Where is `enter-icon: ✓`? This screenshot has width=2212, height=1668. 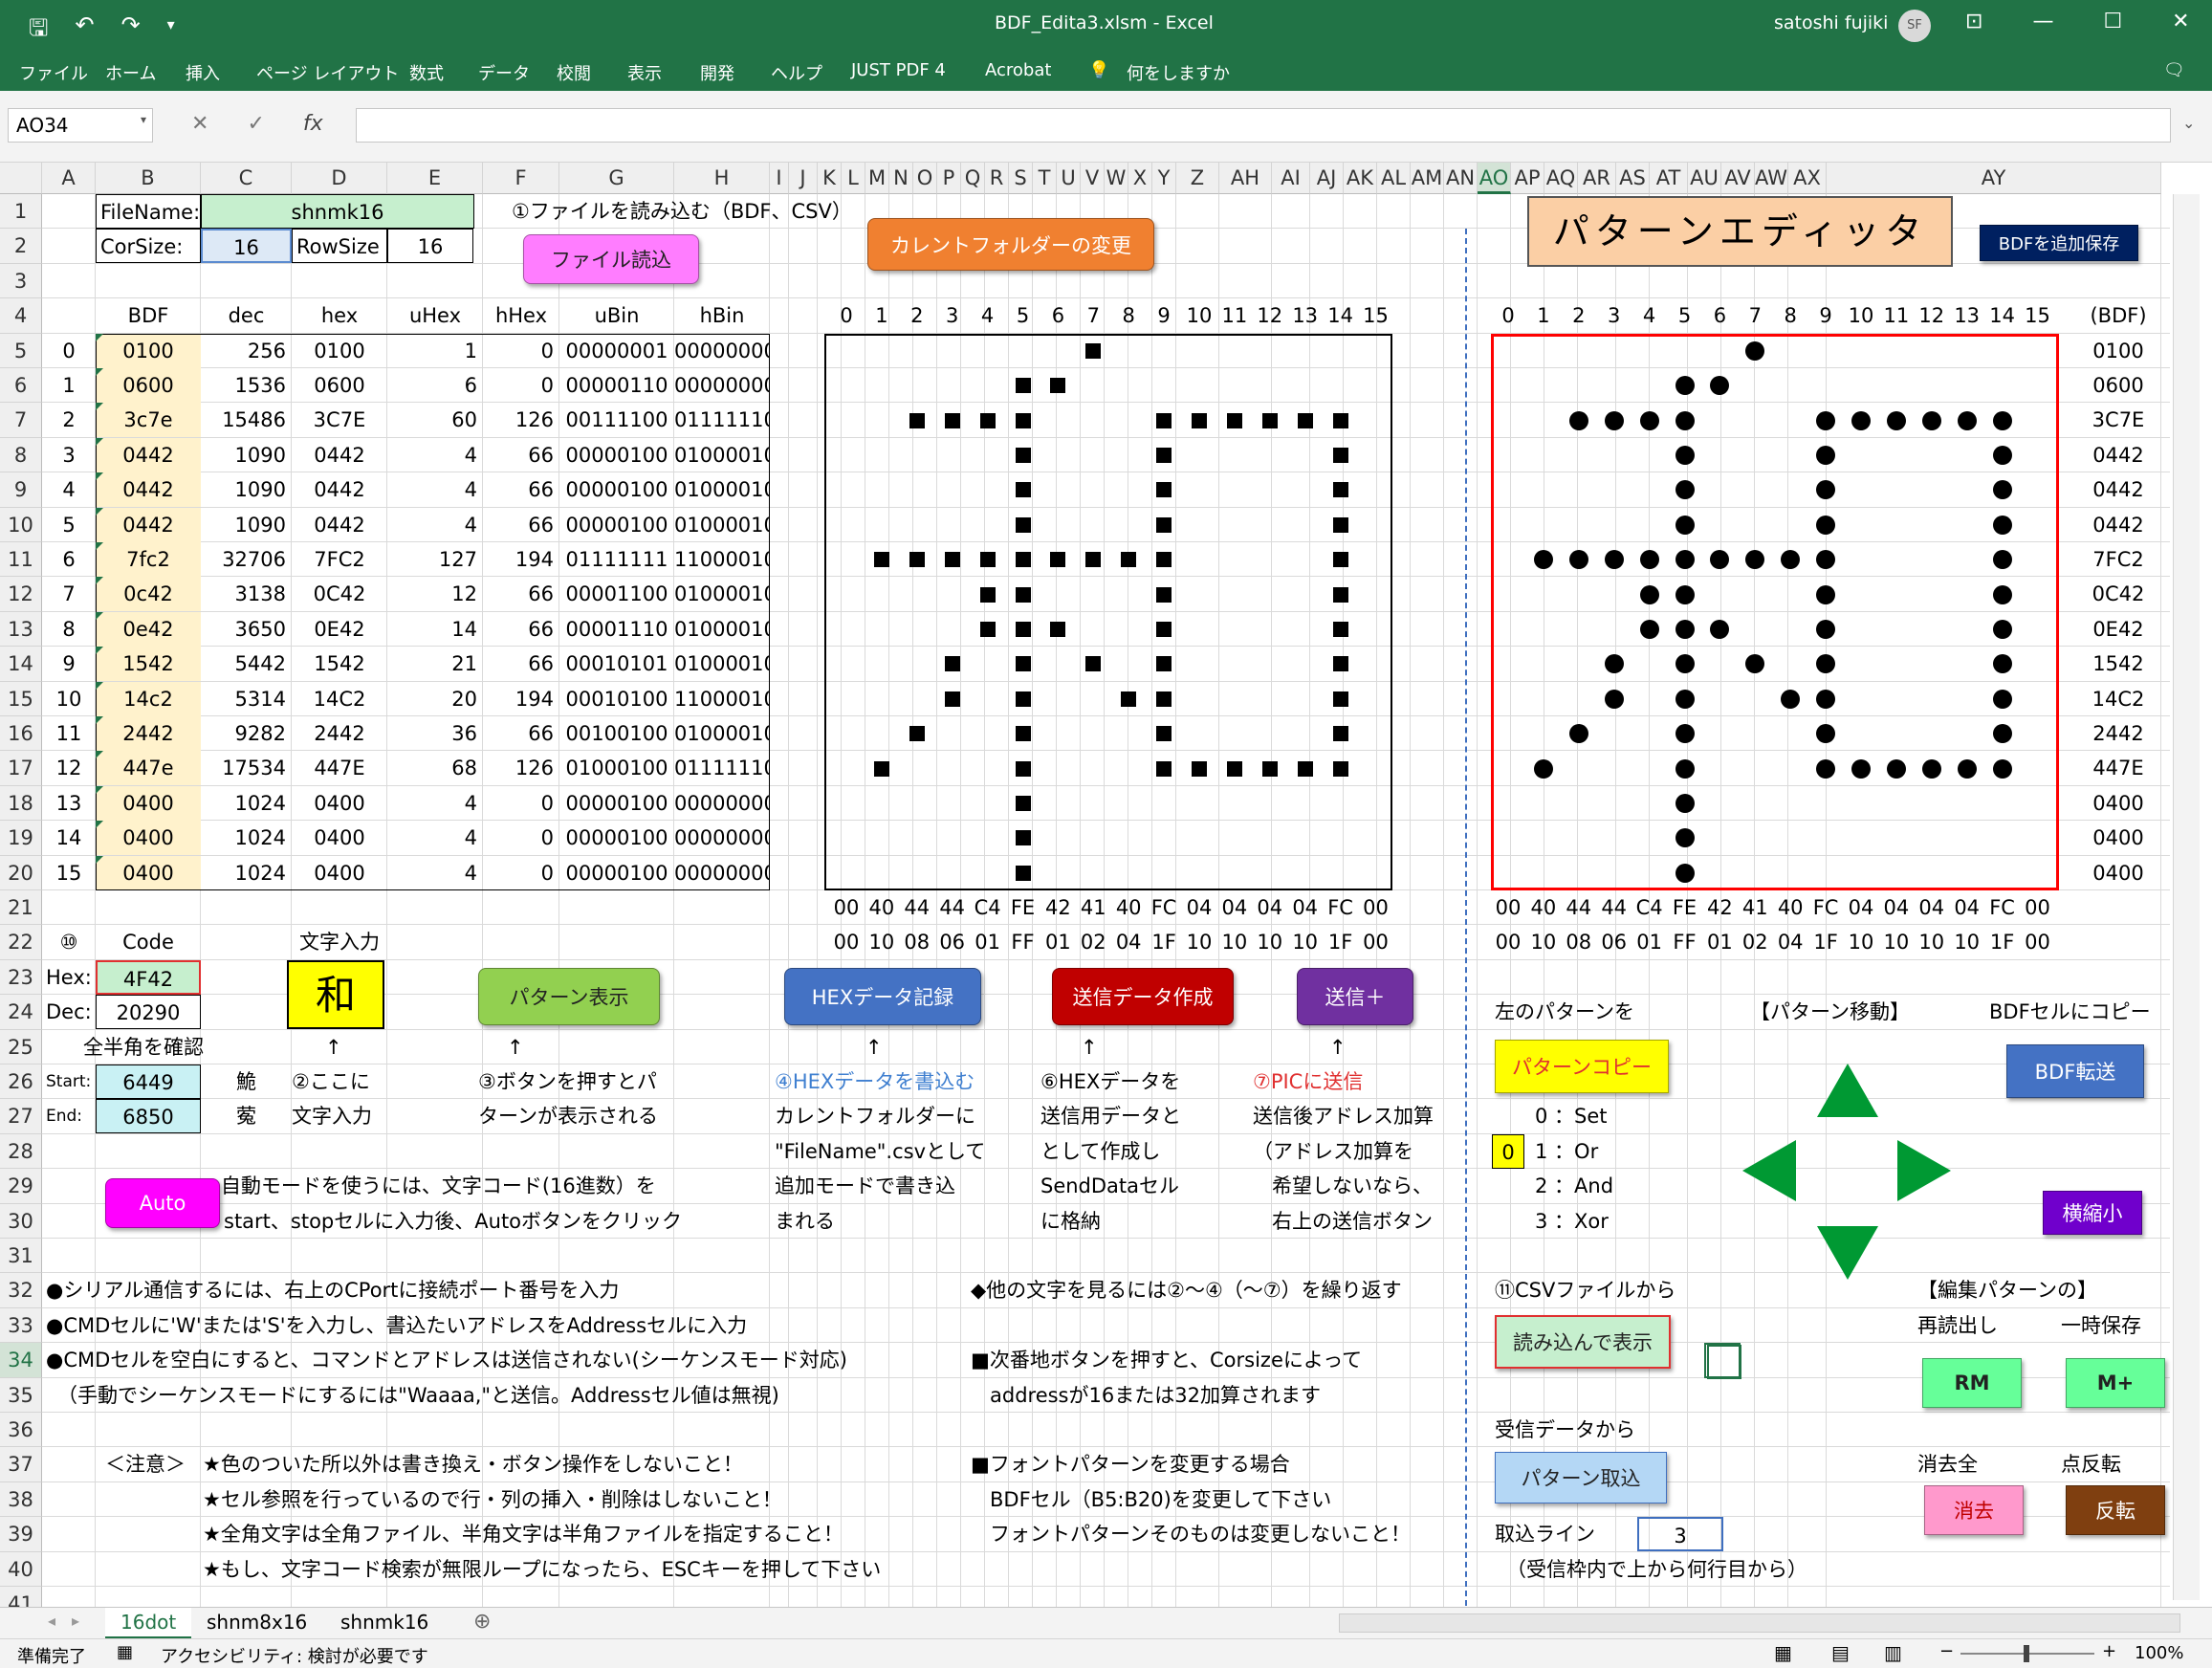
enter-icon: ✓ is located at coordinates (255, 124).